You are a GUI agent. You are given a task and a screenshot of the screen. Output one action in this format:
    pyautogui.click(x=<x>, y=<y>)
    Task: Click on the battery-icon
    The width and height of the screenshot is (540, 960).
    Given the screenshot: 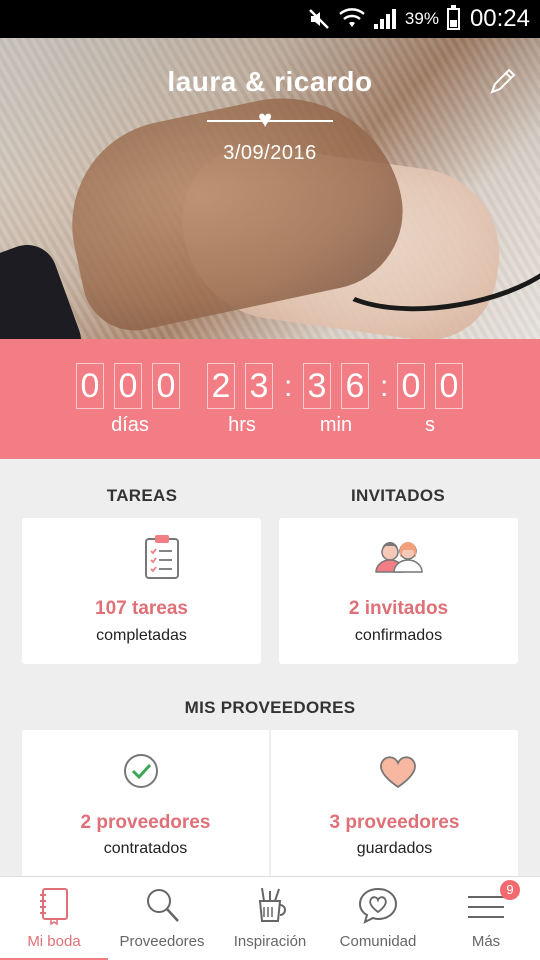 What is the action you would take?
    pyautogui.click(x=453, y=17)
    